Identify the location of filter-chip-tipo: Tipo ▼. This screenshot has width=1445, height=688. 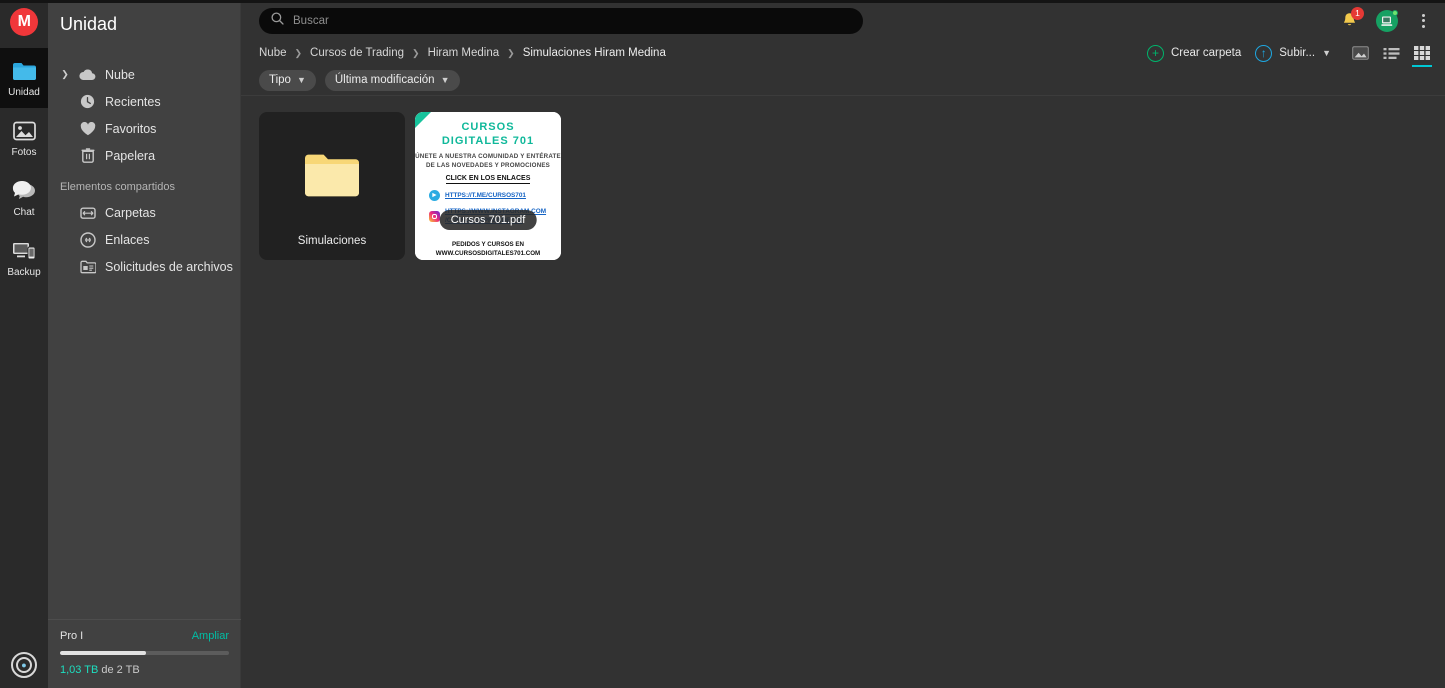
(287, 80).